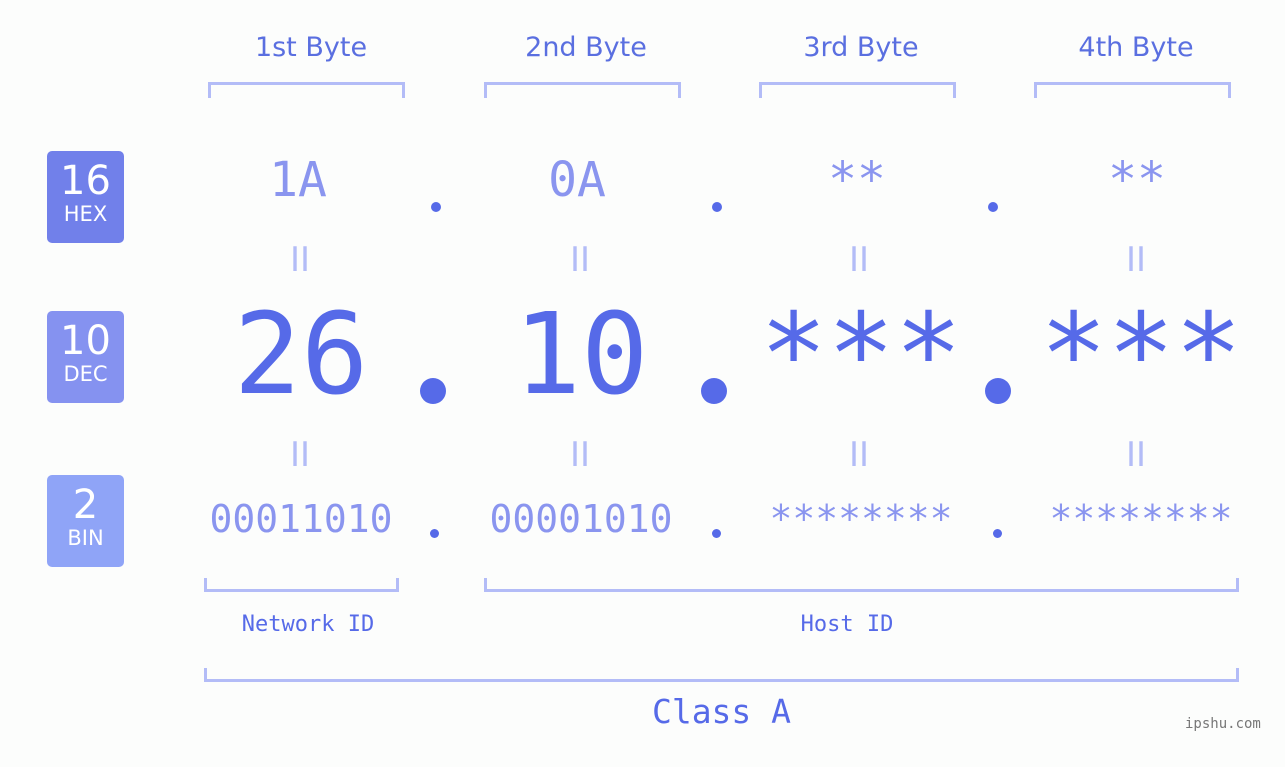 This screenshot has height=767, width=1285. What do you see at coordinates (1141, 355) in the screenshot?
I see `dec-byte-4: ***` at bounding box center [1141, 355].